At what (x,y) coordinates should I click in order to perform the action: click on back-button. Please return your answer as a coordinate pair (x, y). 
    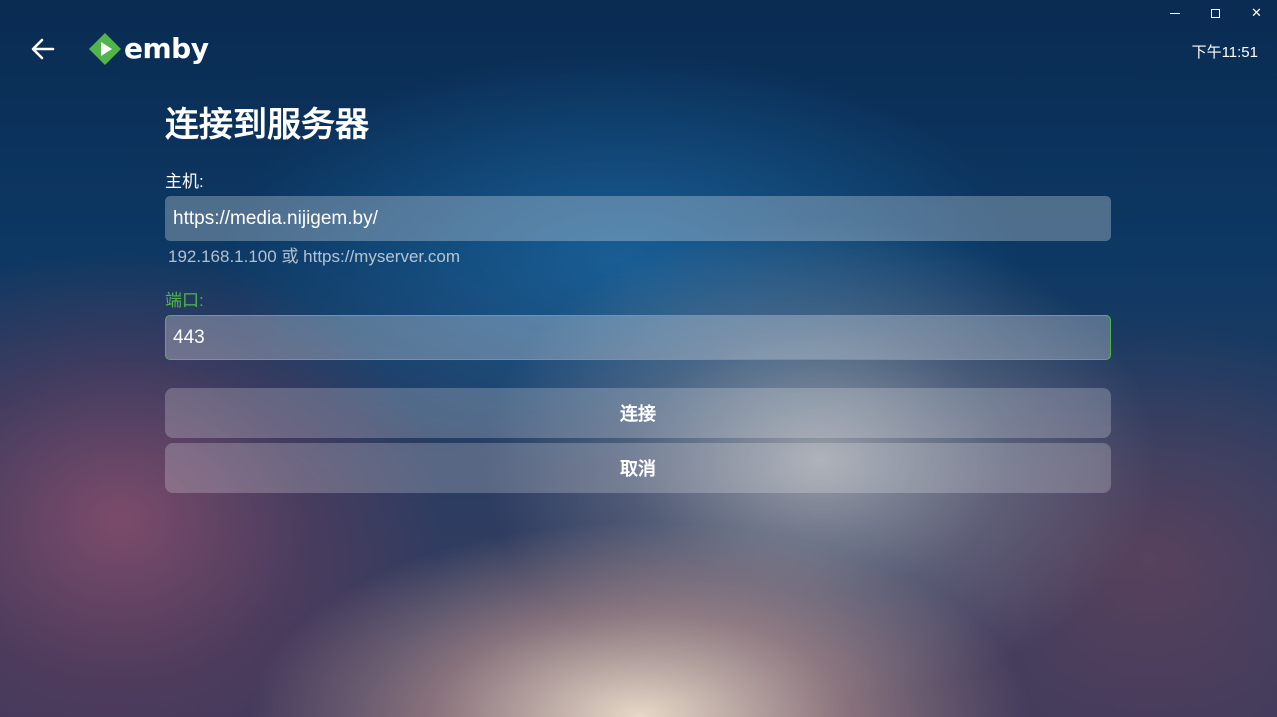
    Looking at the image, I should click on (43, 49).